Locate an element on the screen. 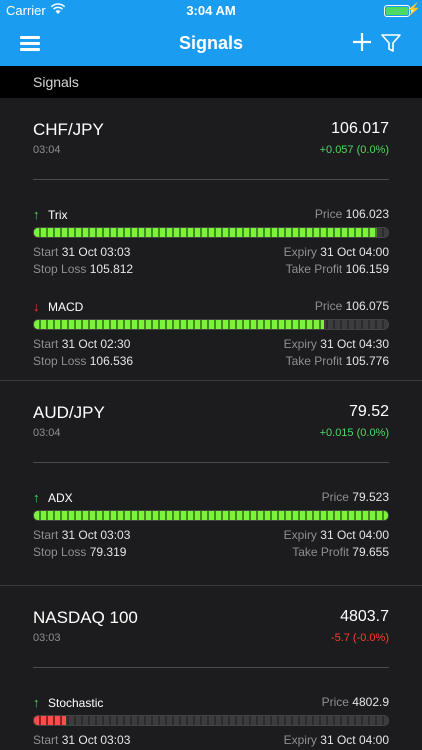 This screenshot has height=750, width=422. price-value: 79.523 is located at coordinates (370, 497).